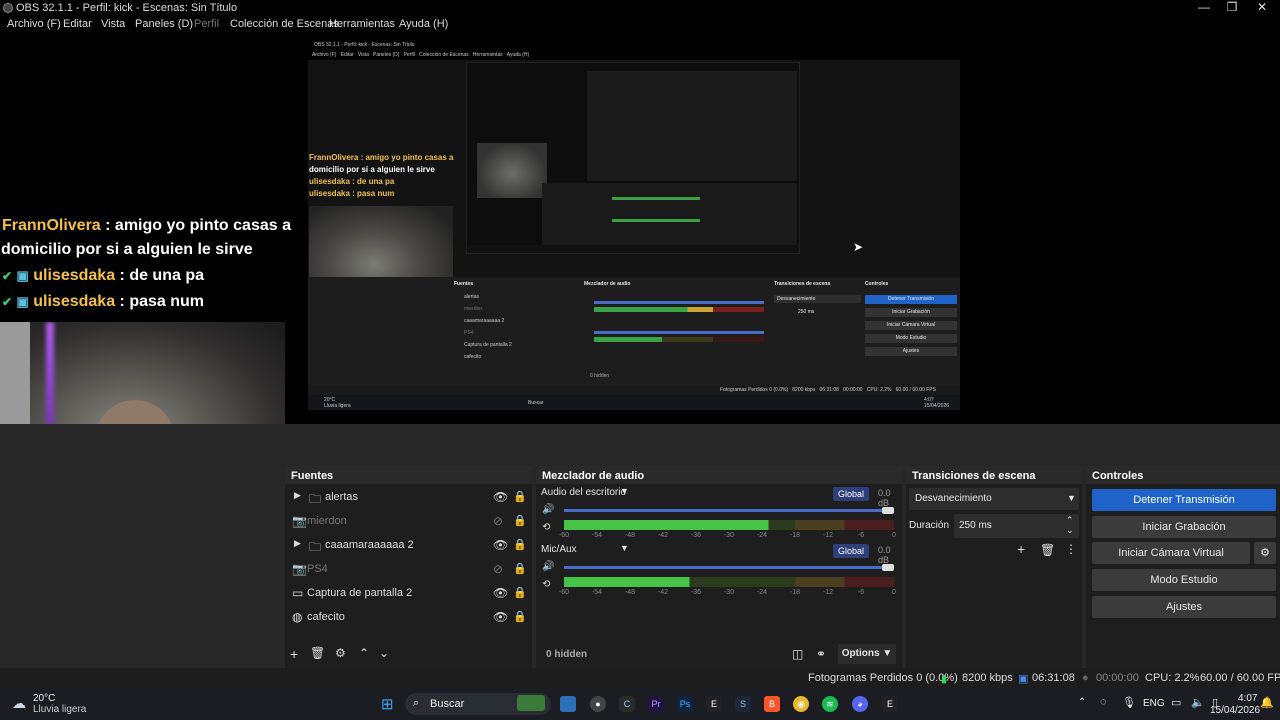 This screenshot has width=1280, height=720. Describe the element at coordinates (408, 569) in the screenshot. I see `source-row-ps4: 📷 PS4 ⊘ 🔒` at that location.